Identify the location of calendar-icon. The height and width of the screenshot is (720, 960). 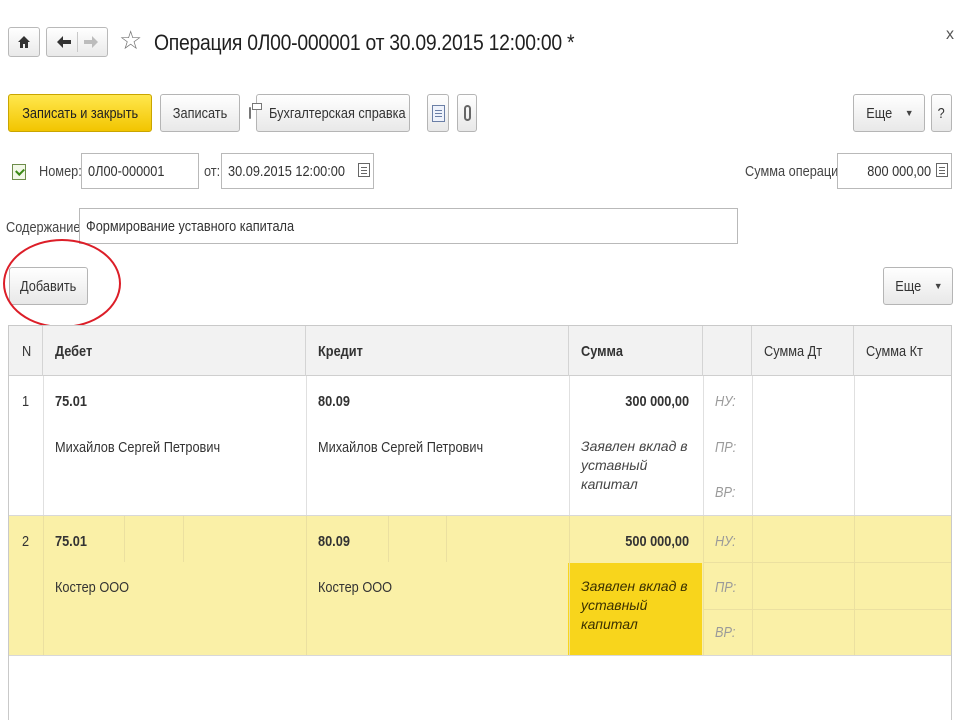
(364, 170).